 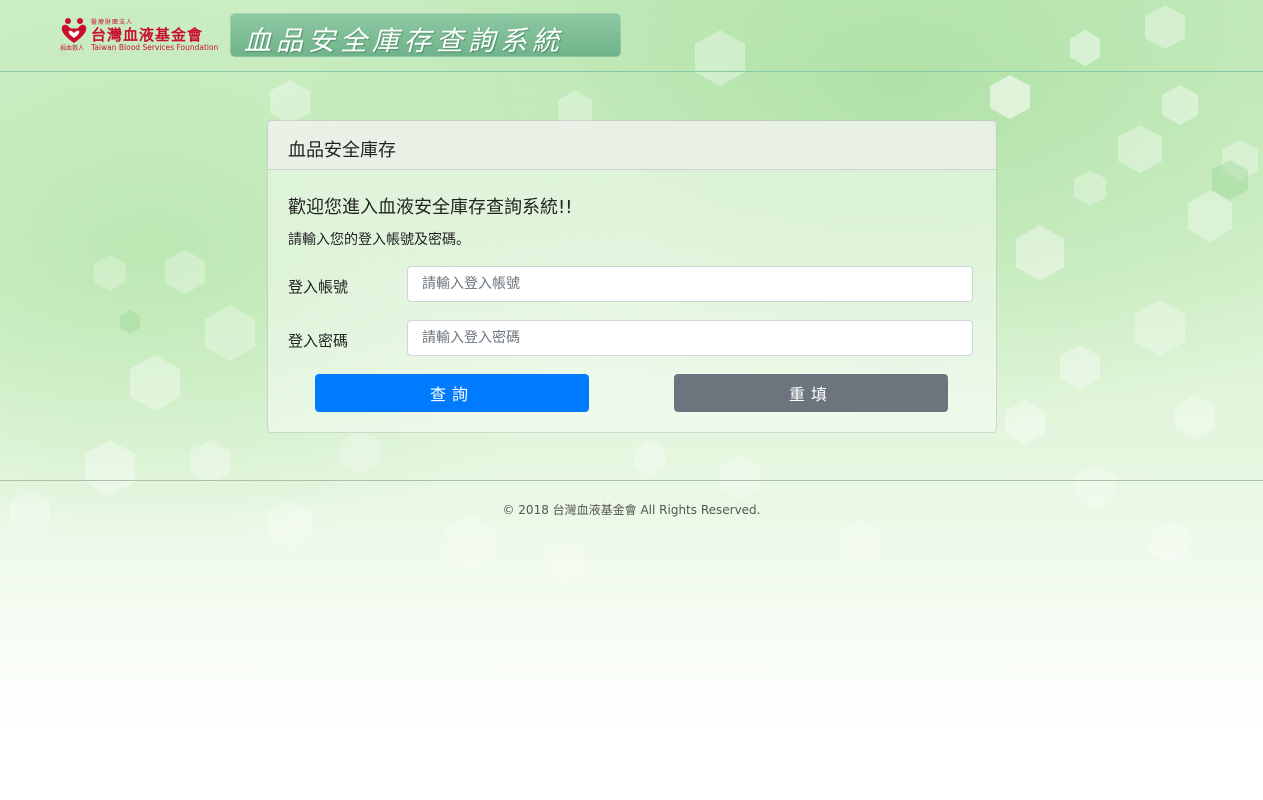 I want to click on reset-button: 重填, so click(x=811, y=393).